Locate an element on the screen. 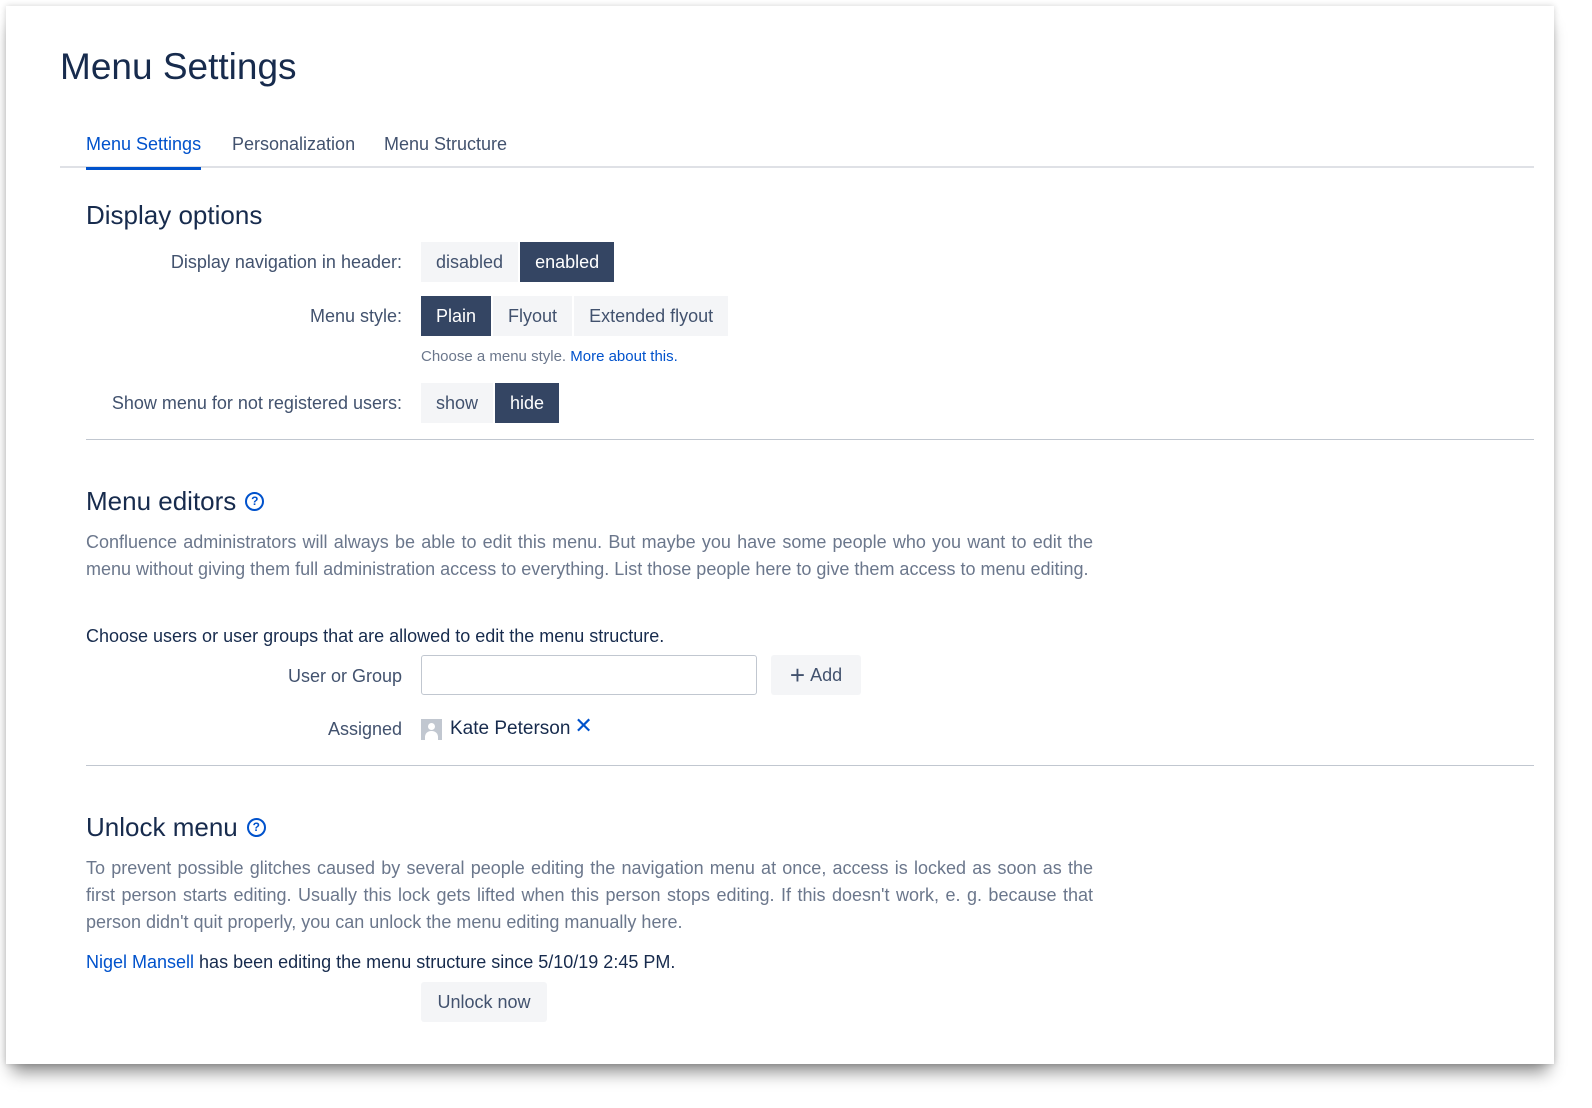 This screenshot has height=1108, width=1592. page-title: Menu Settings is located at coordinates (178, 66).